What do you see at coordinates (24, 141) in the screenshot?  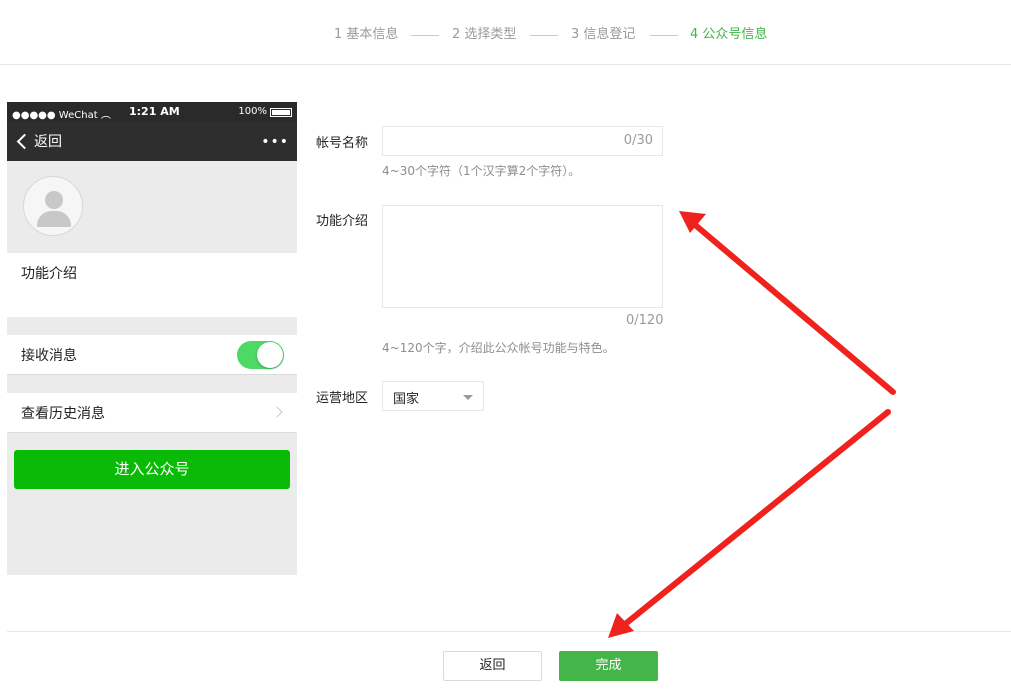 I see `chevron-left-icon` at bounding box center [24, 141].